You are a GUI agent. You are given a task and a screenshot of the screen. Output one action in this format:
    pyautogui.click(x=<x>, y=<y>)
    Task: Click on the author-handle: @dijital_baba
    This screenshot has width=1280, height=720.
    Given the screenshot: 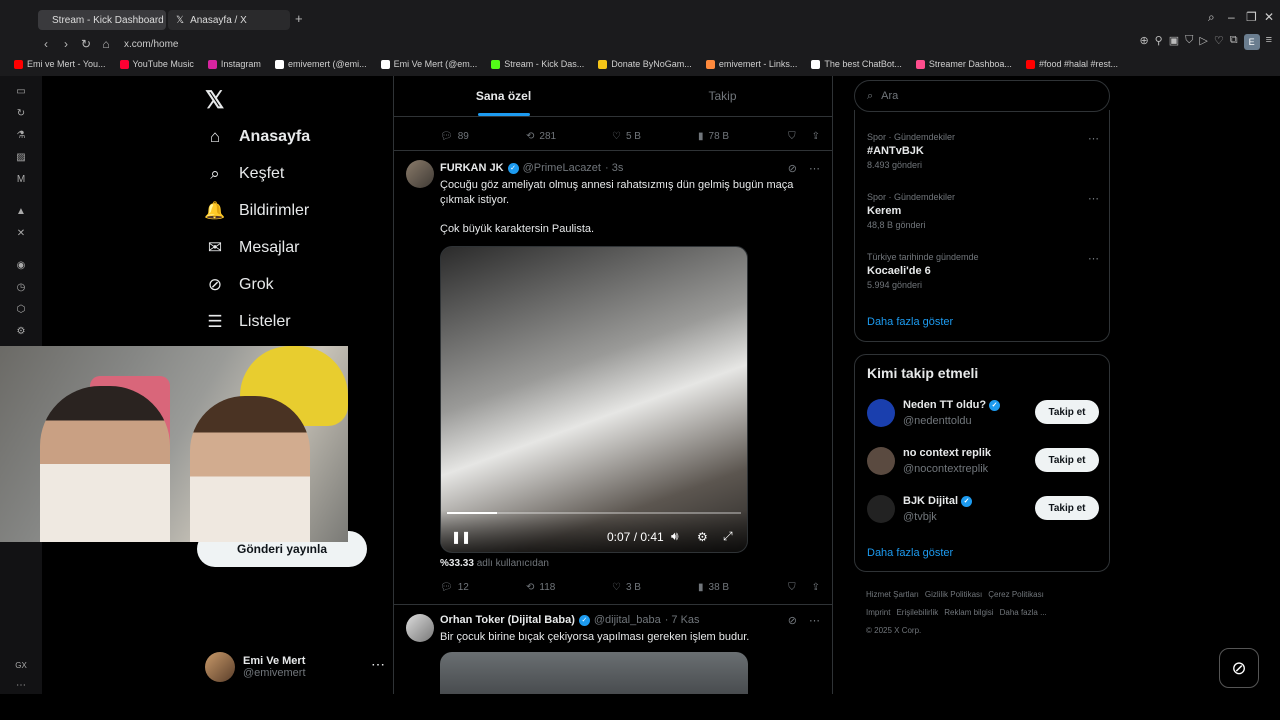 What is the action you would take?
    pyautogui.click(x=627, y=620)
    